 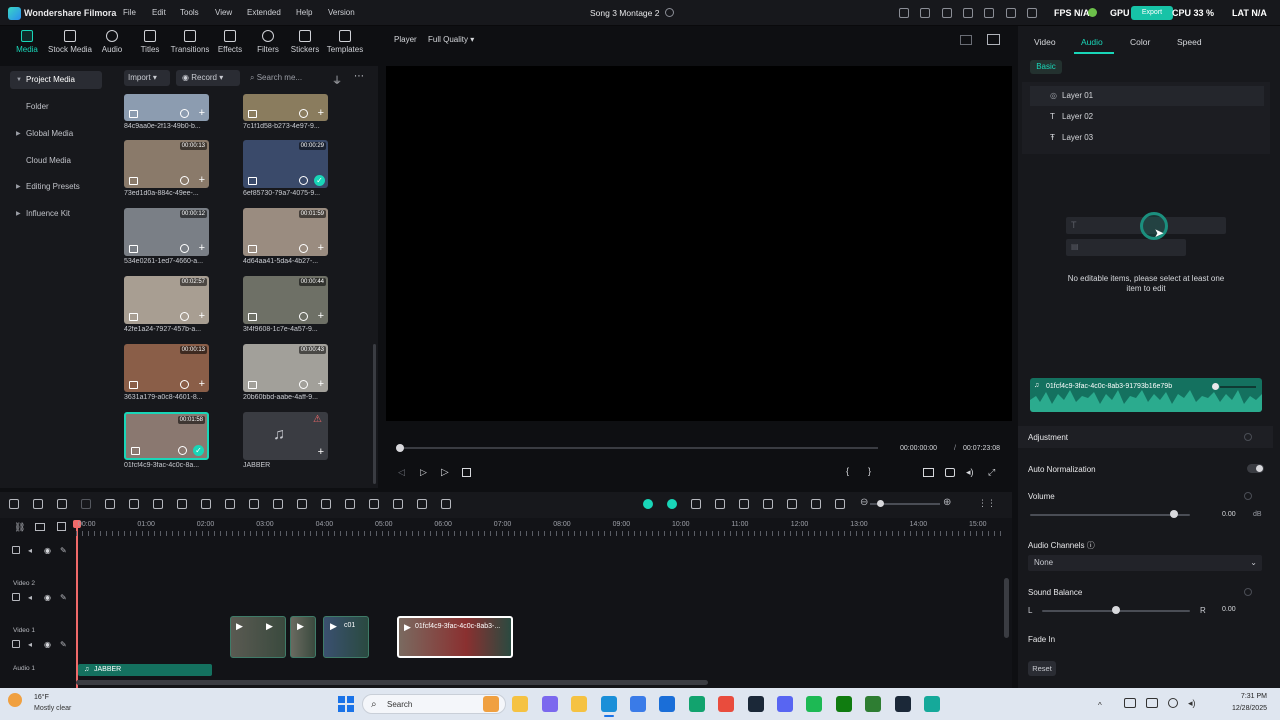 What do you see at coordinates (341, 12) in the screenshot?
I see `menu-version: Version` at bounding box center [341, 12].